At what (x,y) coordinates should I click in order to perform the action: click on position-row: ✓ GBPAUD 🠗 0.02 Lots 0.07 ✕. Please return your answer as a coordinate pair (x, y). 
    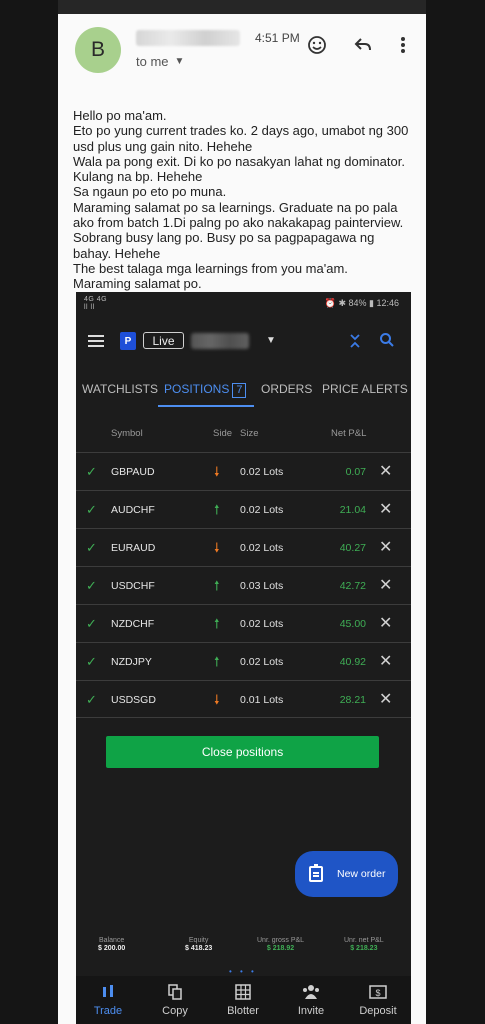
    Looking at the image, I should click on (243, 471).